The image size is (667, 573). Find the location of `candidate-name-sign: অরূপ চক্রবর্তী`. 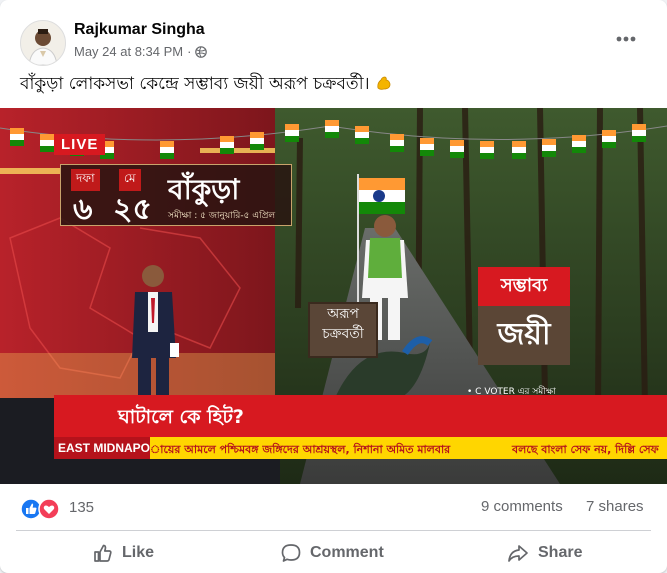

candidate-name-sign: অরূপ চক্রবর্তী is located at coordinates (343, 330).